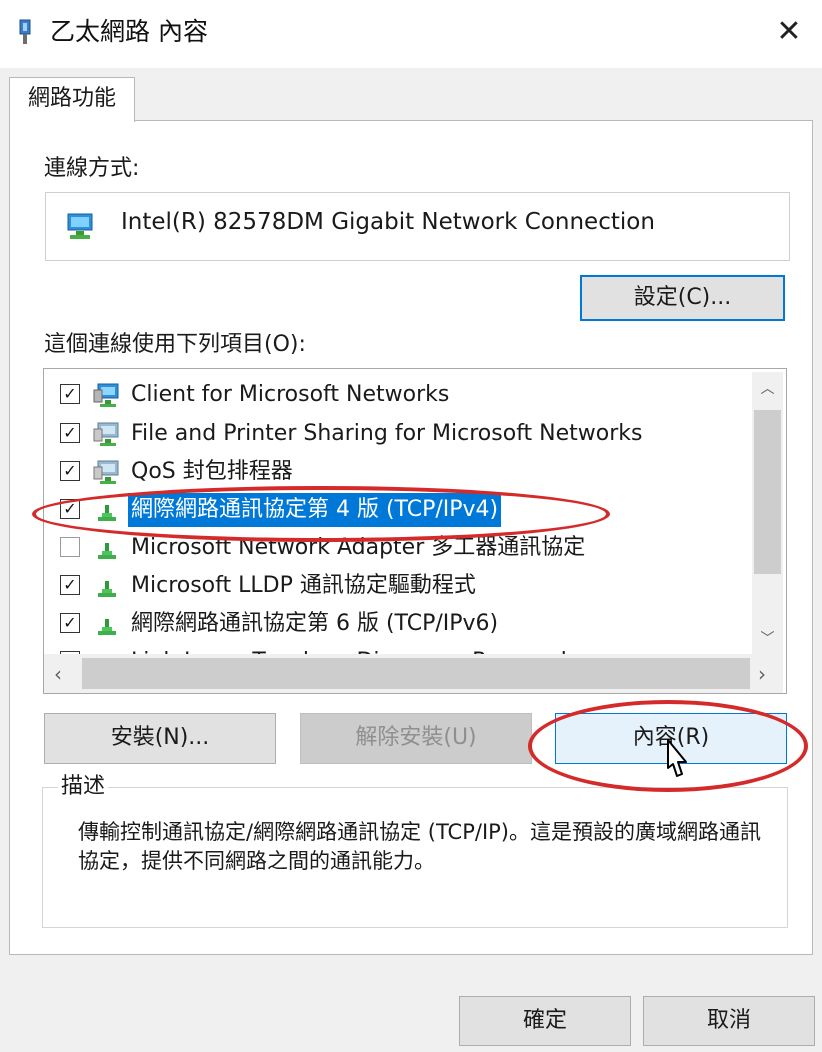 The width and height of the screenshot is (822, 1052). I want to click on list-item-label: 網際網路通訊協定第 4 版 (TCP/IPv4), so click(315, 510).